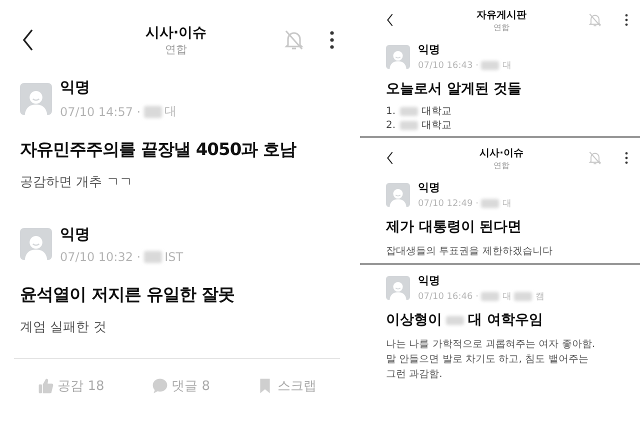 This screenshot has width=640, height=447. I want to click on thumbs-up-icon, so click(46, 386).